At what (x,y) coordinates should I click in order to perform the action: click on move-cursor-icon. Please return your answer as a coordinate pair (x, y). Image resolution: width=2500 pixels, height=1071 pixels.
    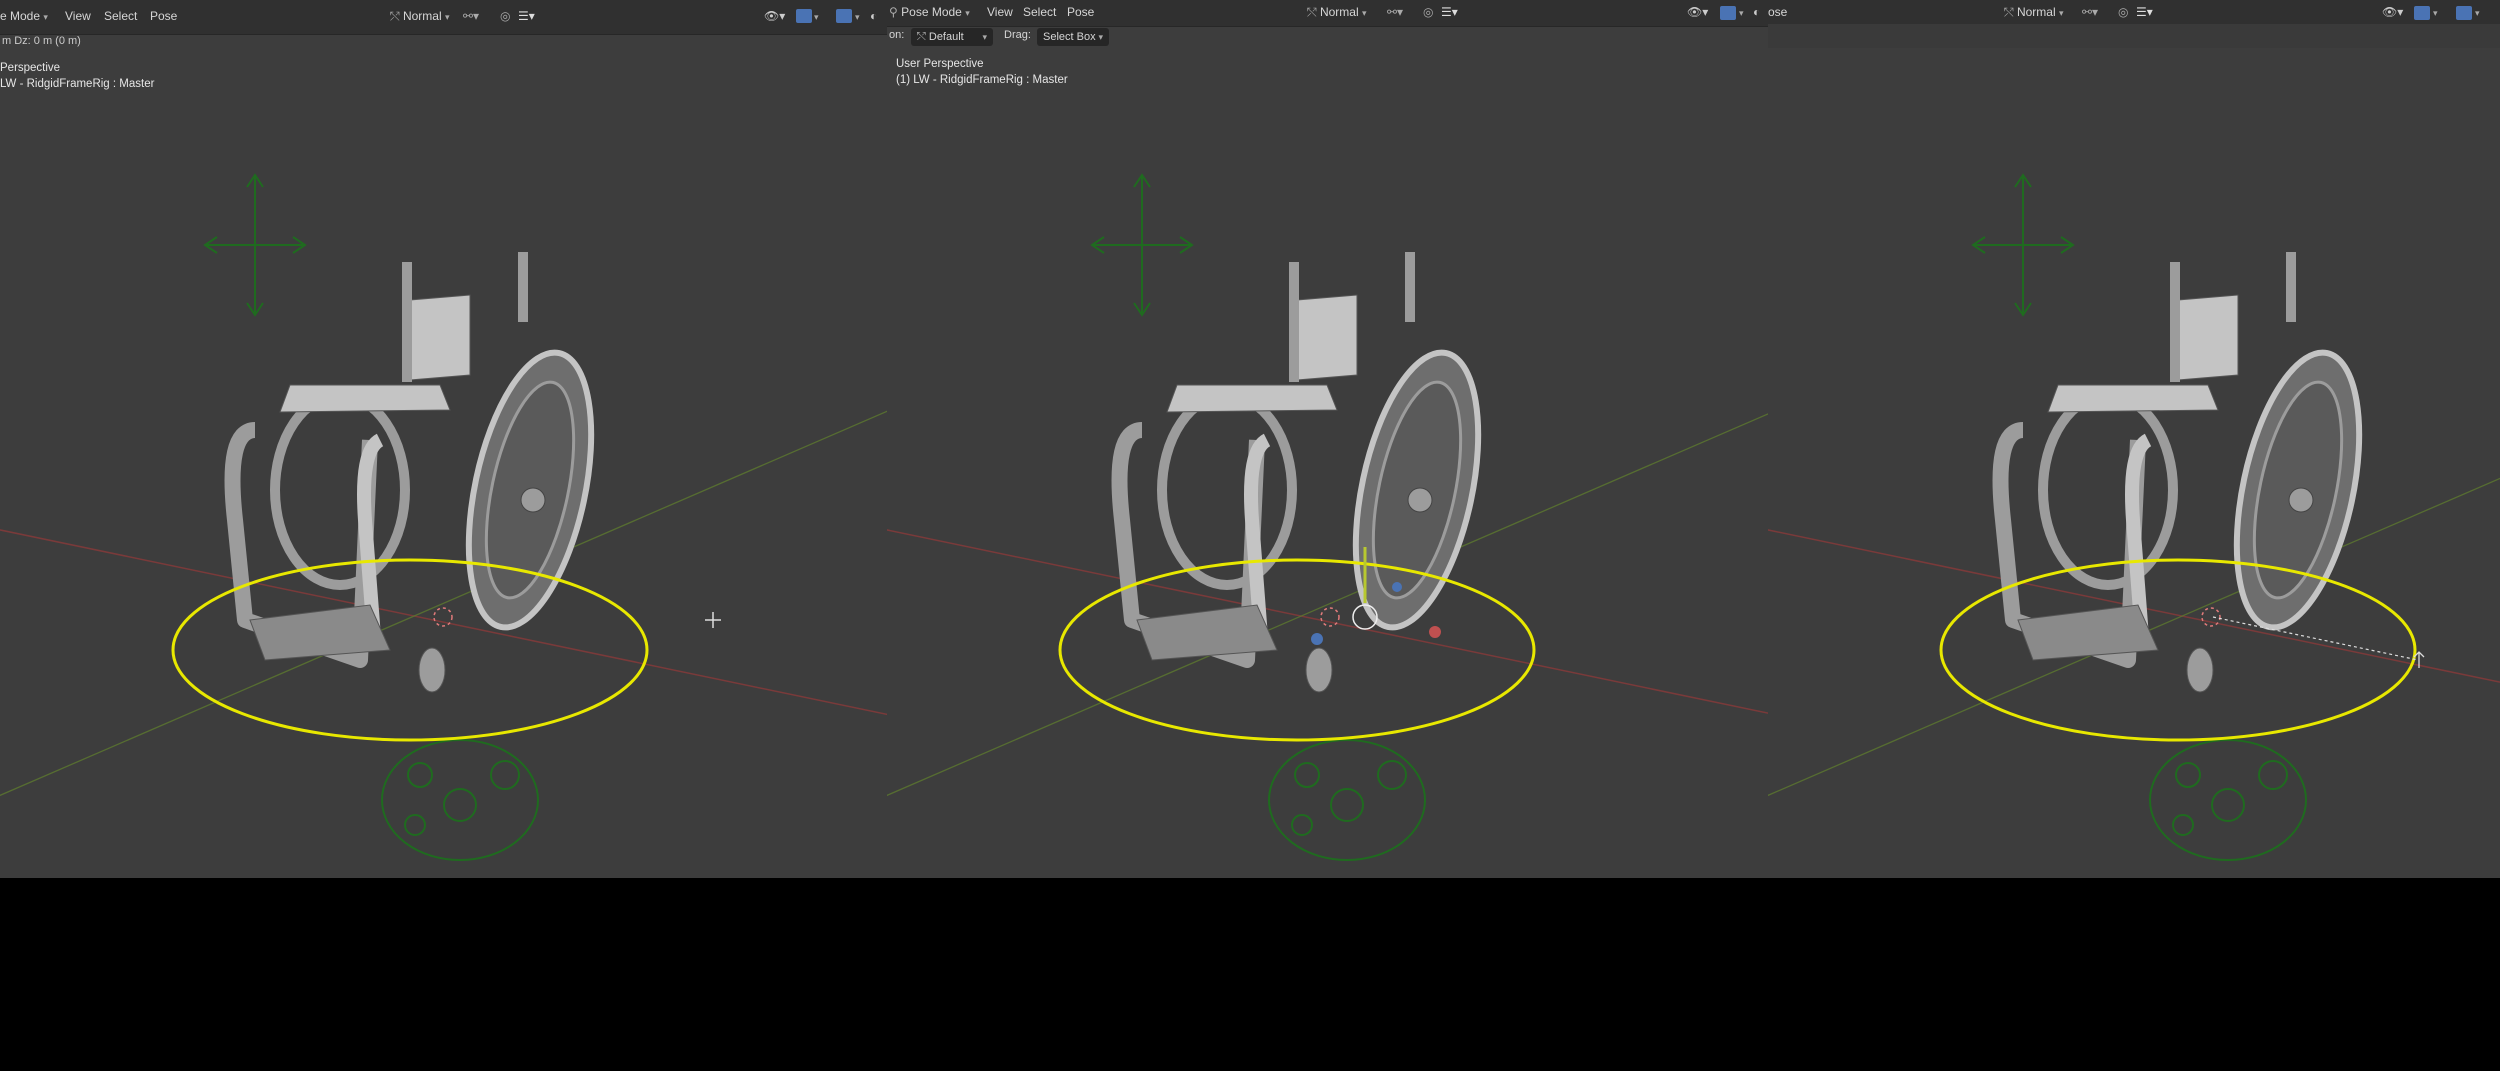
    Looking at the image, I should click on (713, 620).